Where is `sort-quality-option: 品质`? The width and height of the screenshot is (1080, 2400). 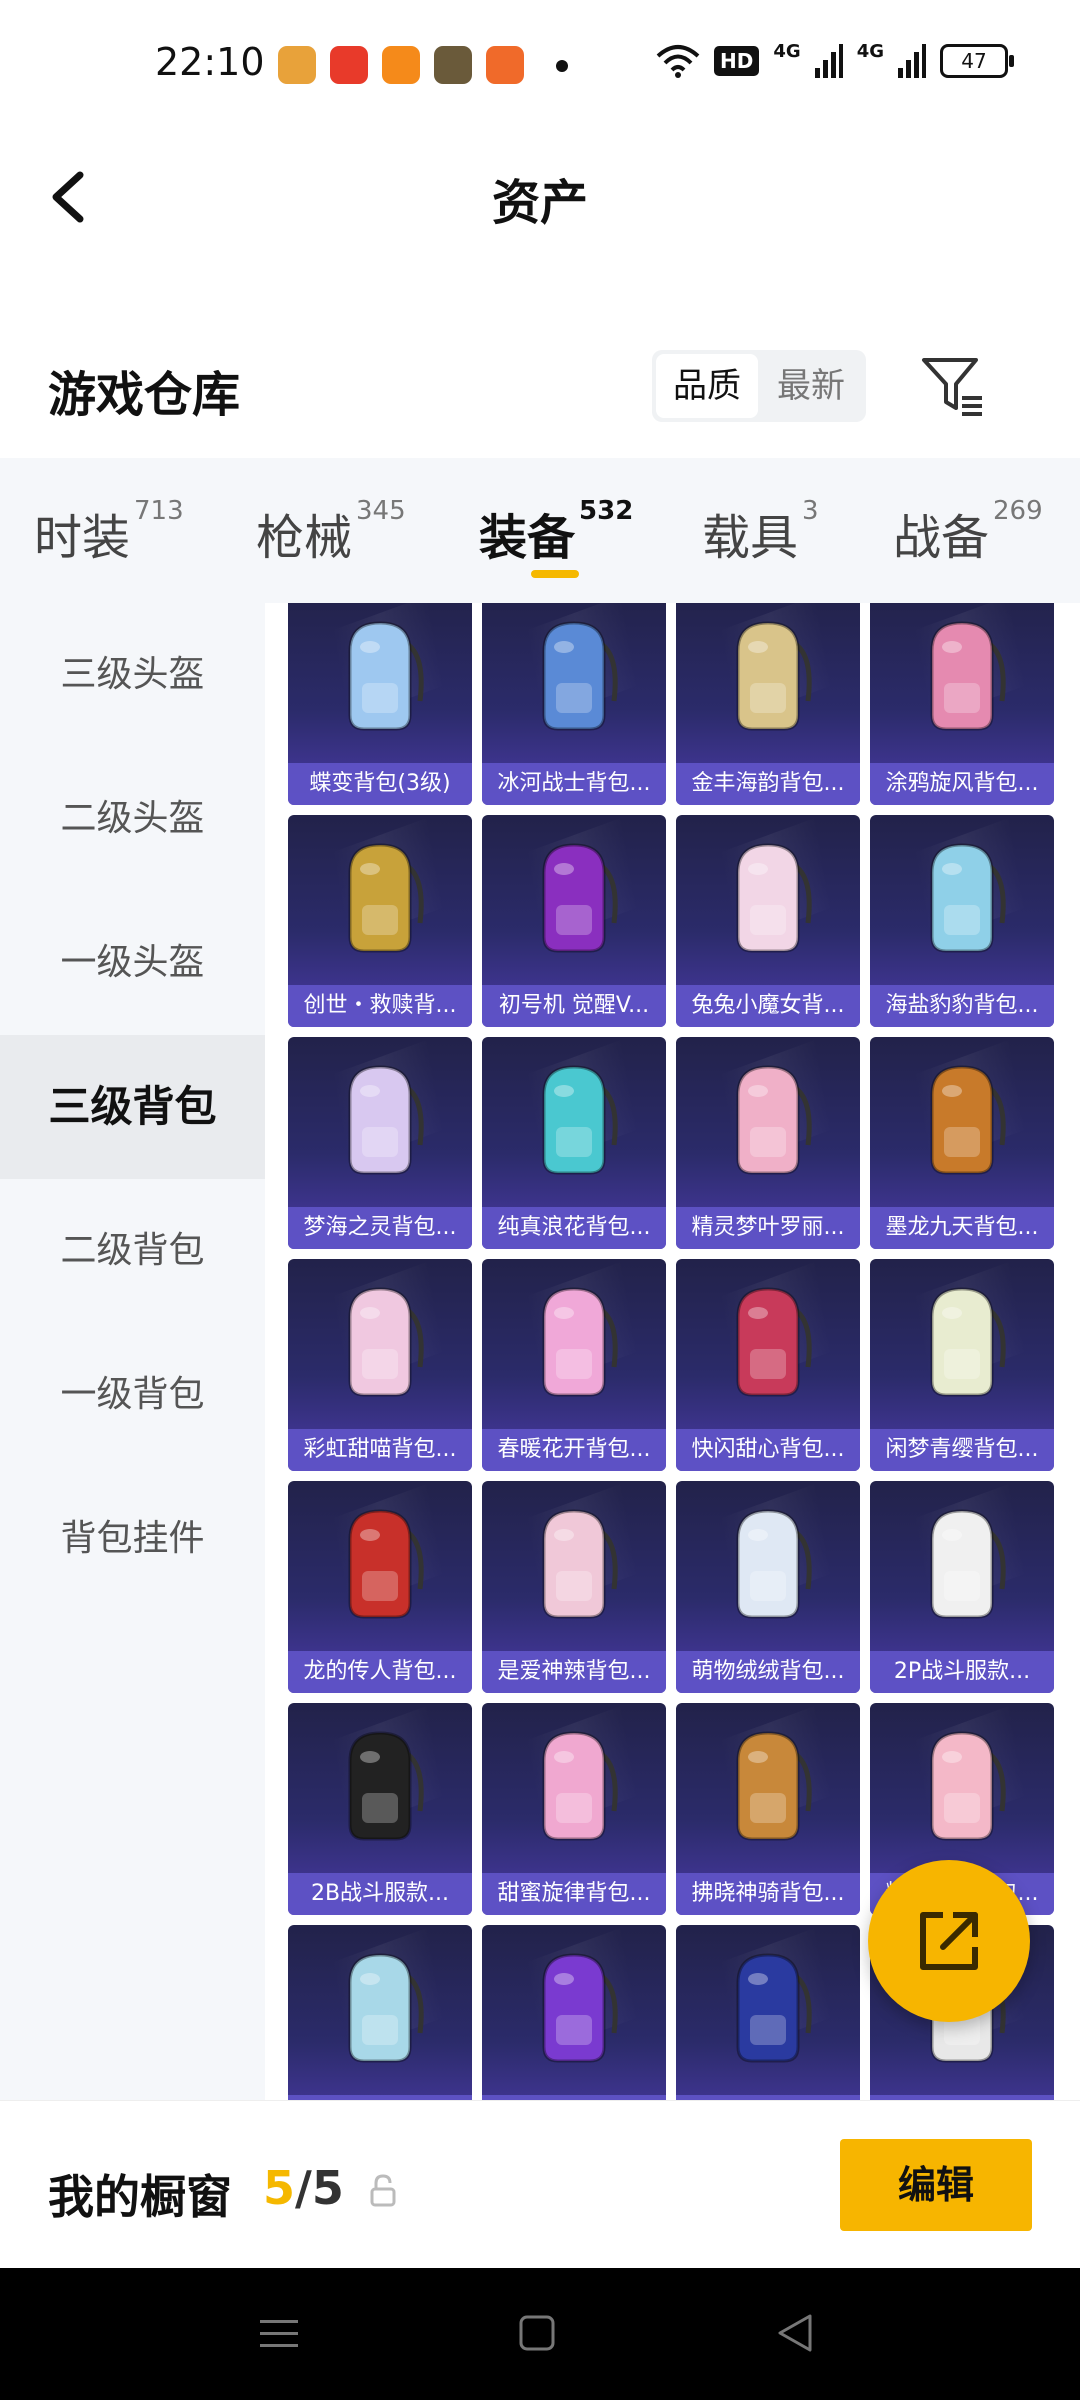 sort-quality-option: 品质 is located at coordinates (707, 386).